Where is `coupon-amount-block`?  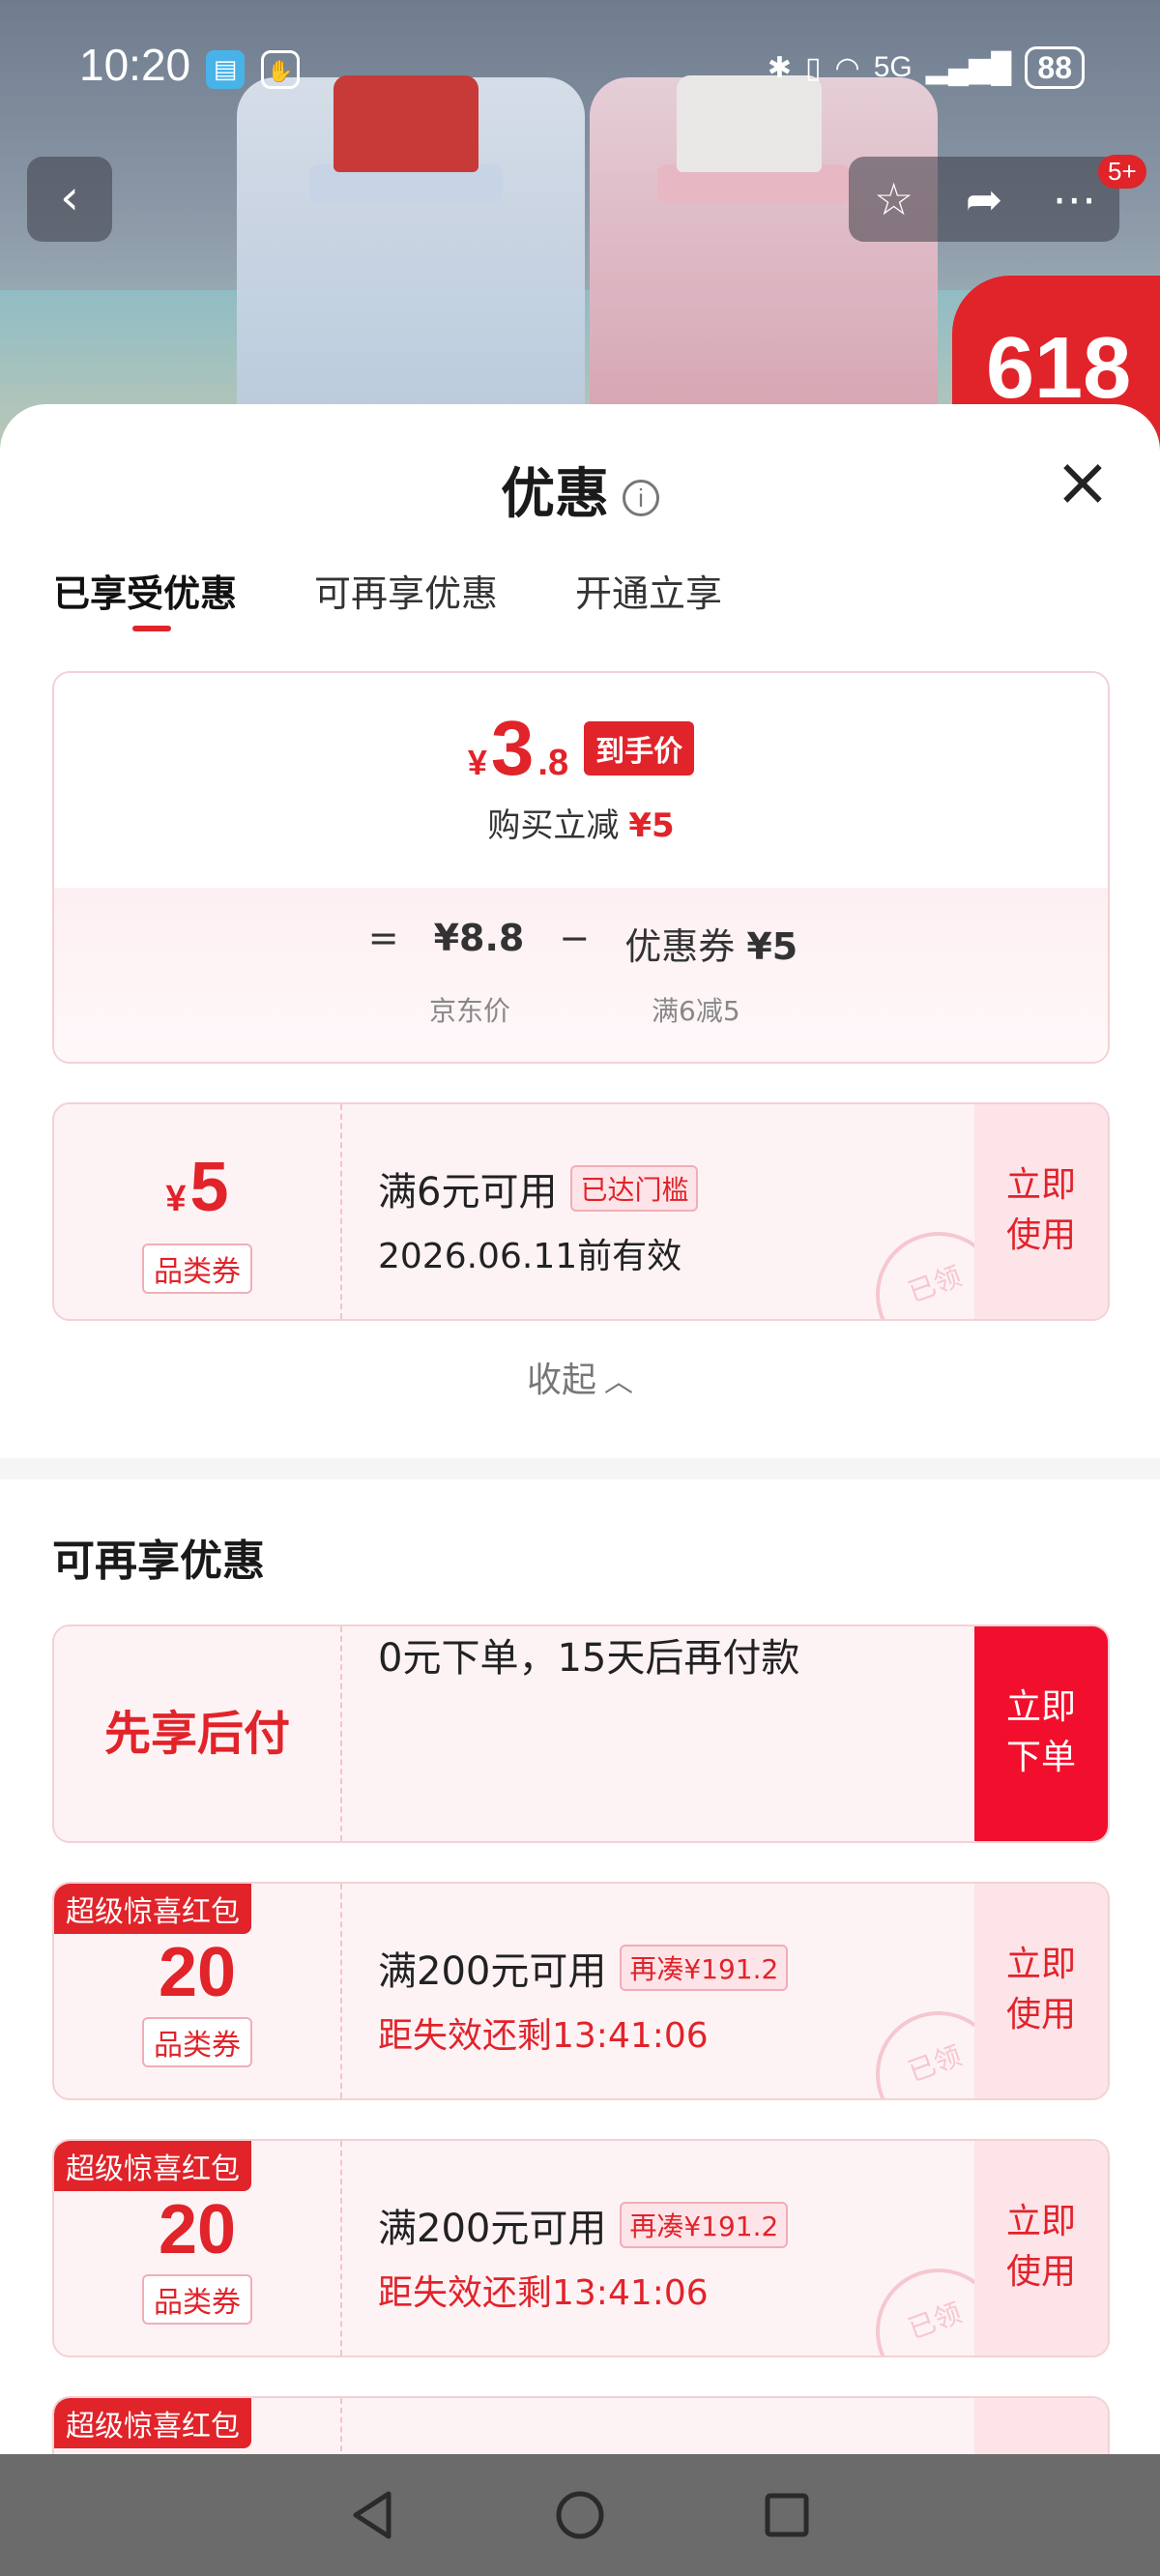
coupon-amount-block is located at coordinates (198, 2426).